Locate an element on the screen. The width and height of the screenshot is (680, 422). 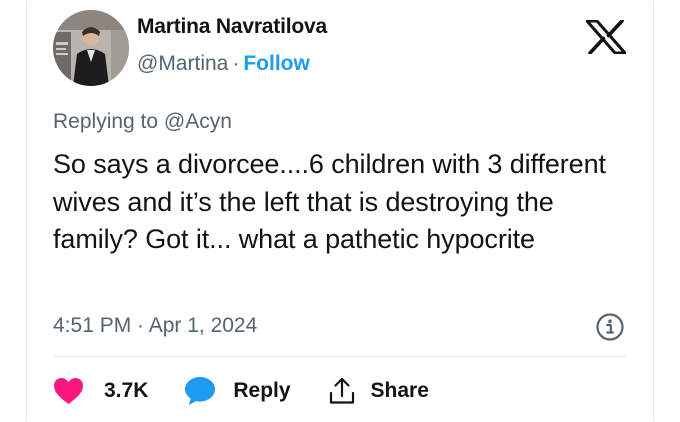
author-name: Martina Navratilova is located at coordinates (232, 27).